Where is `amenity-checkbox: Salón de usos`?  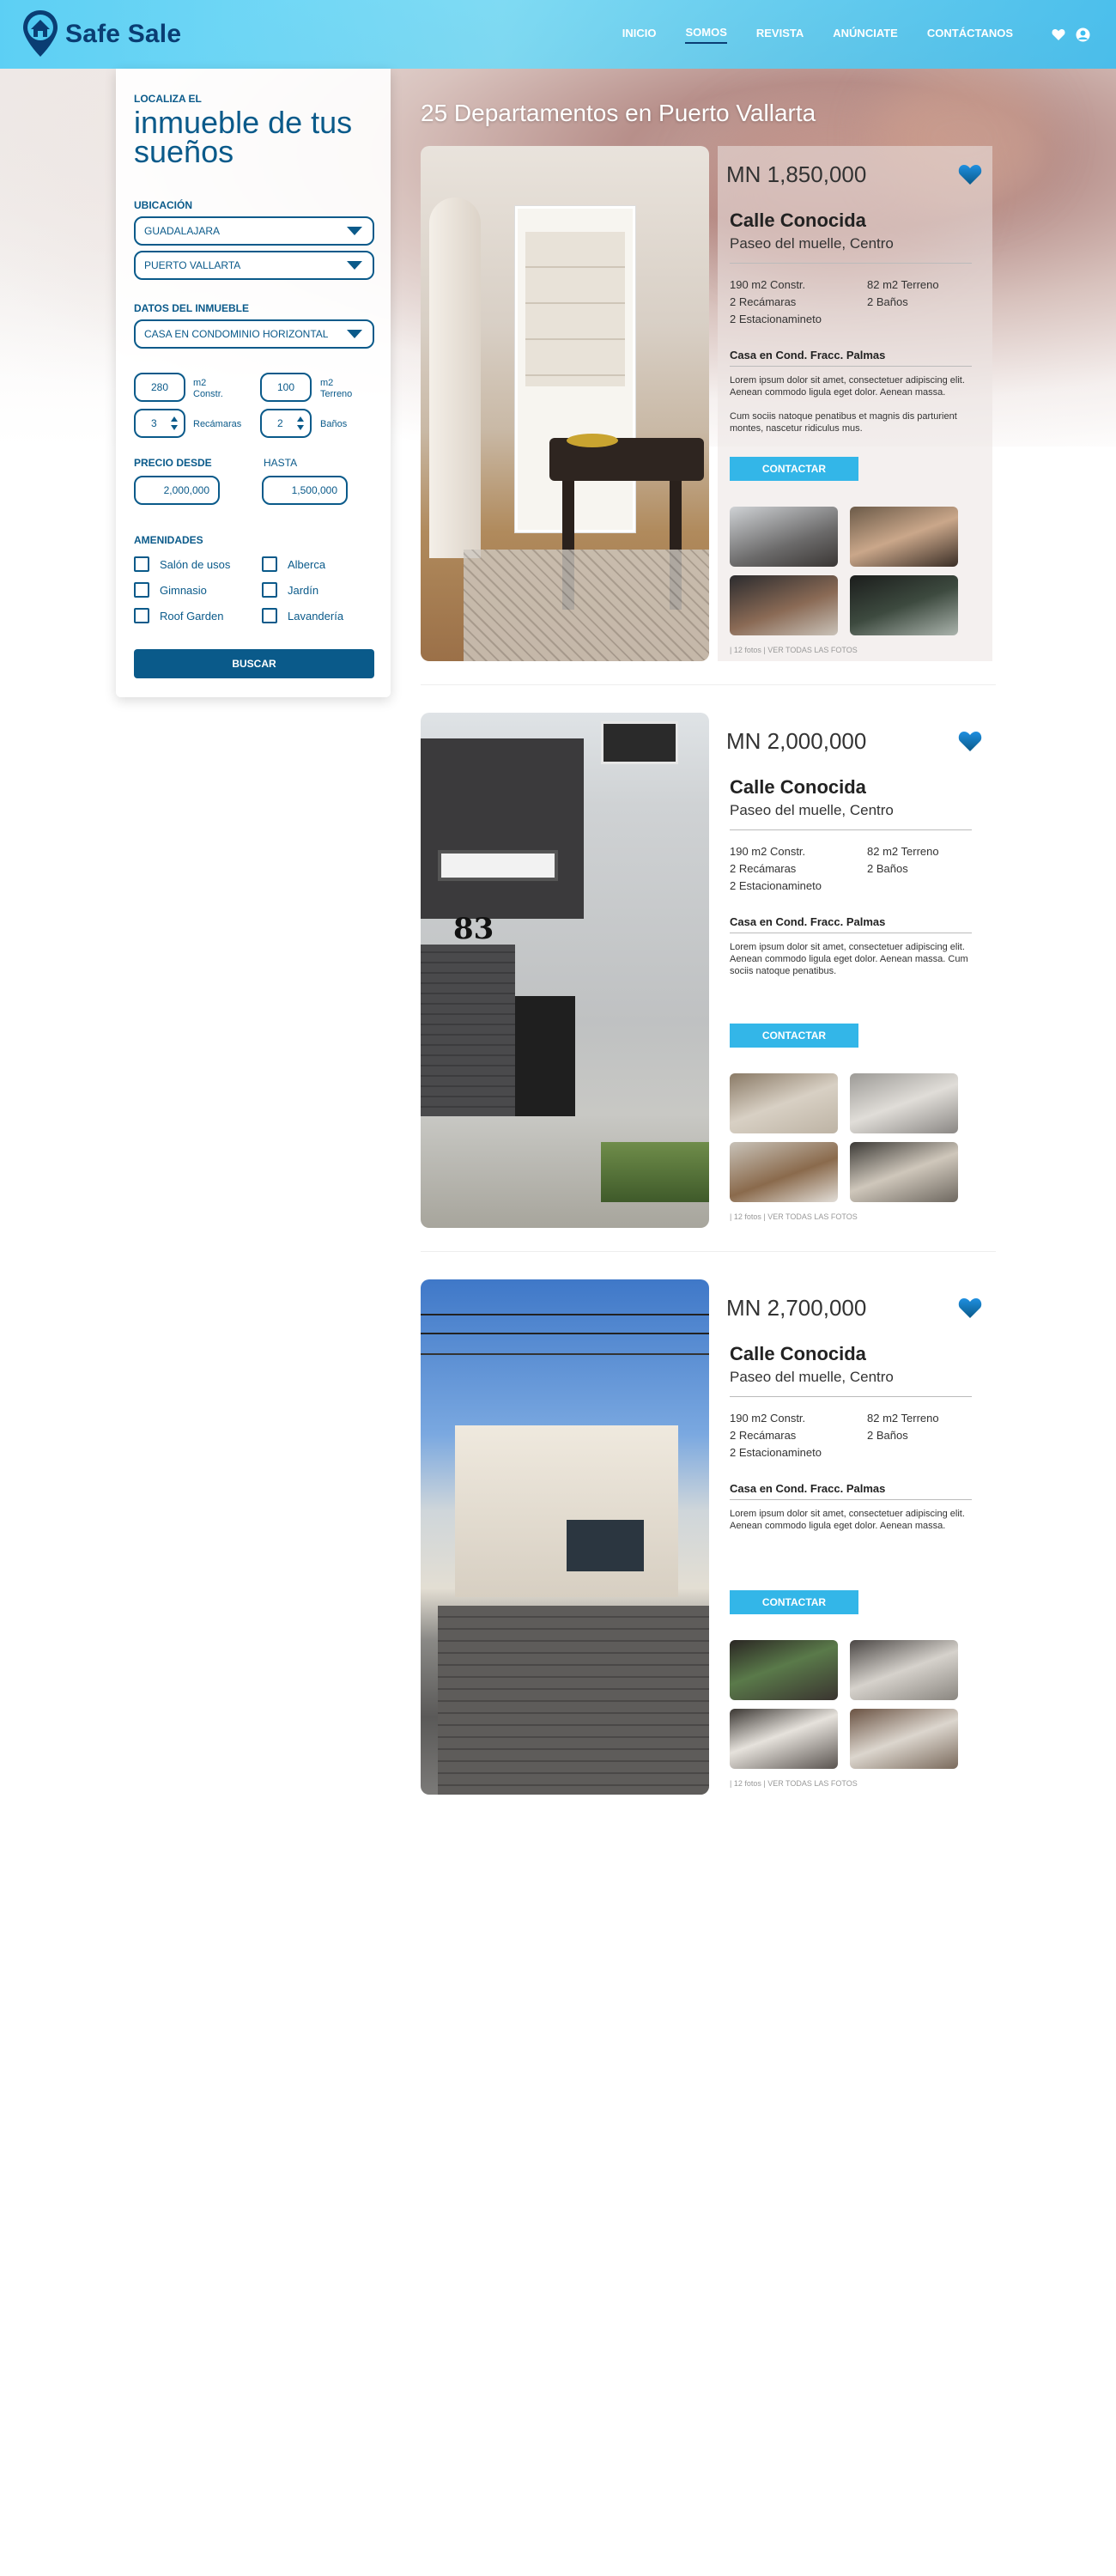
amenity-checkbox: Salón de usos is located at coordinates (182, 564).